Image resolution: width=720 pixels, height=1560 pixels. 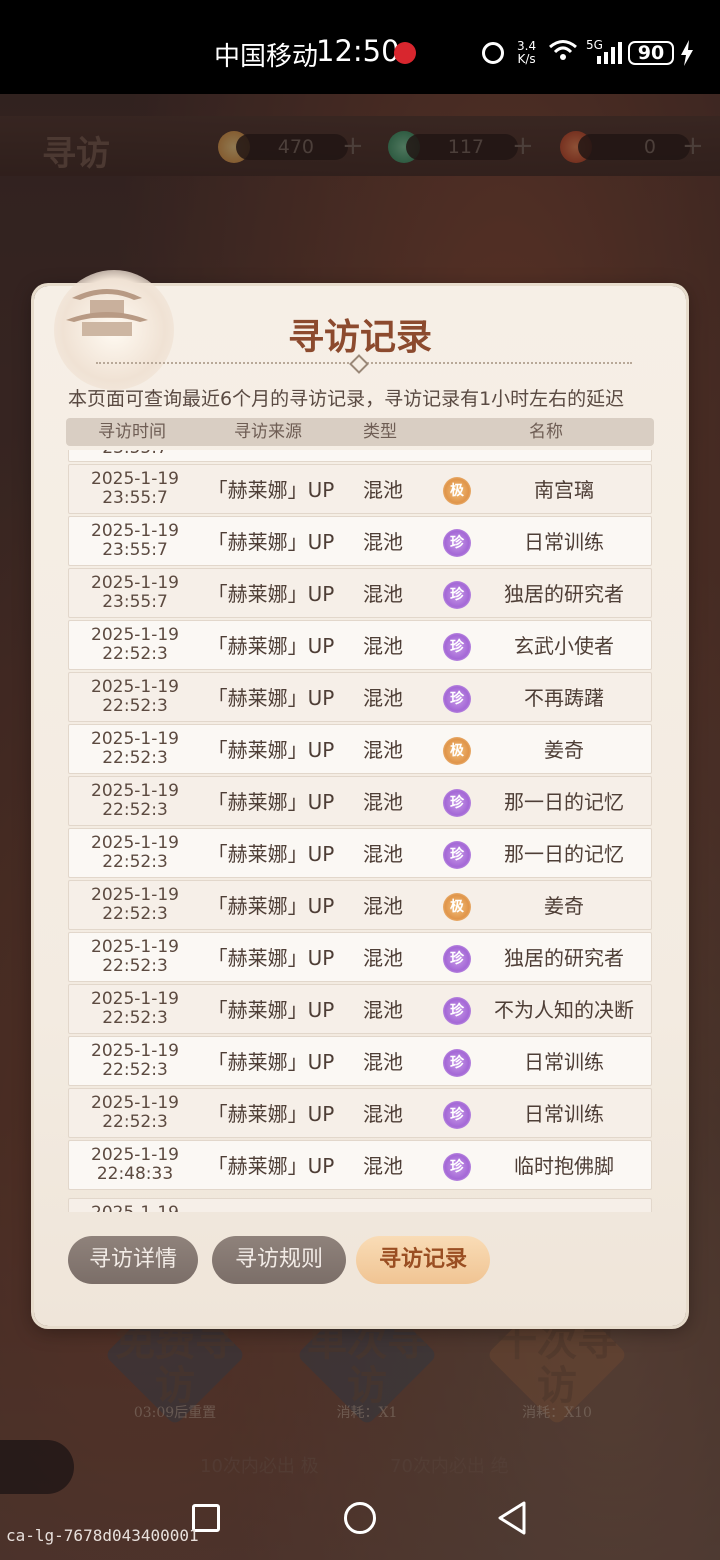 I want to click on row-name: 南宫璃, so click(x=564, y=490).